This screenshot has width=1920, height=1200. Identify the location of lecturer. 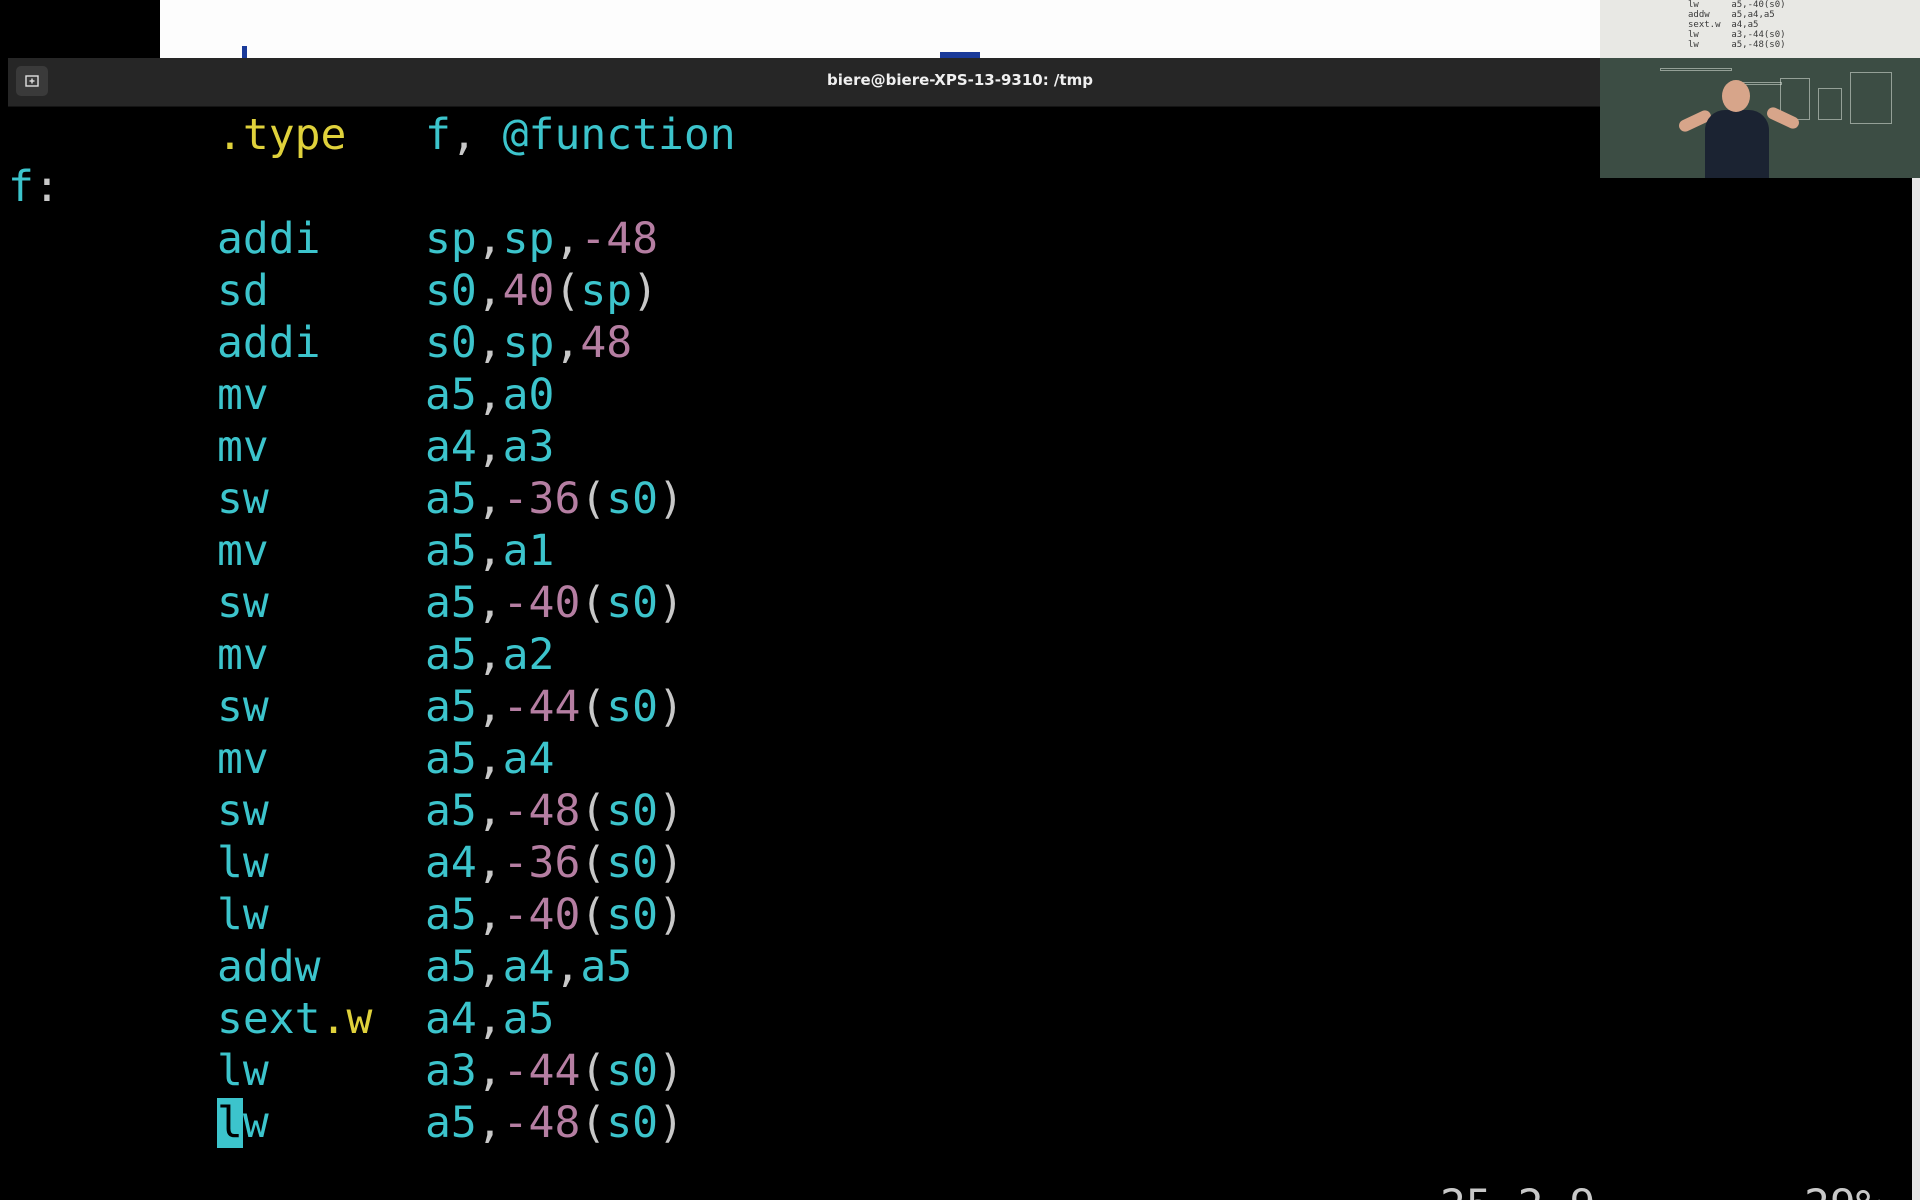
(1737, 144).